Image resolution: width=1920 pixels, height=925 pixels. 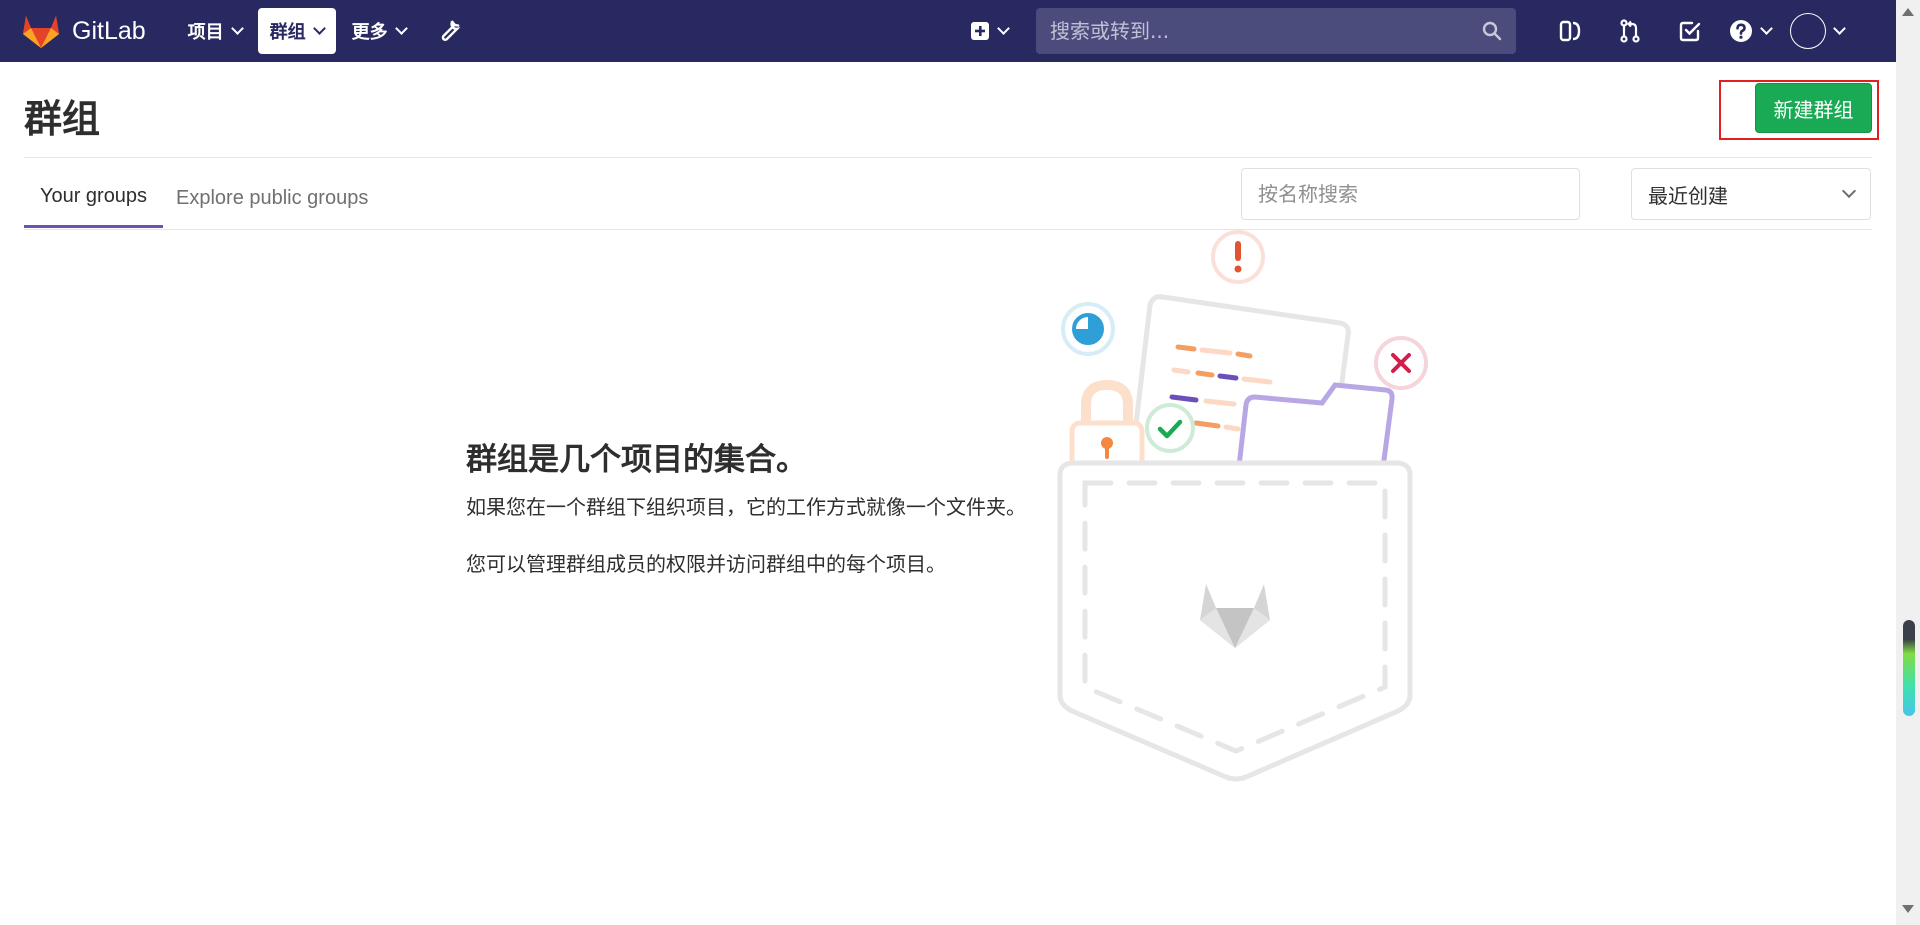 I want to click on wrench-icon, so click(x=451, y=30).